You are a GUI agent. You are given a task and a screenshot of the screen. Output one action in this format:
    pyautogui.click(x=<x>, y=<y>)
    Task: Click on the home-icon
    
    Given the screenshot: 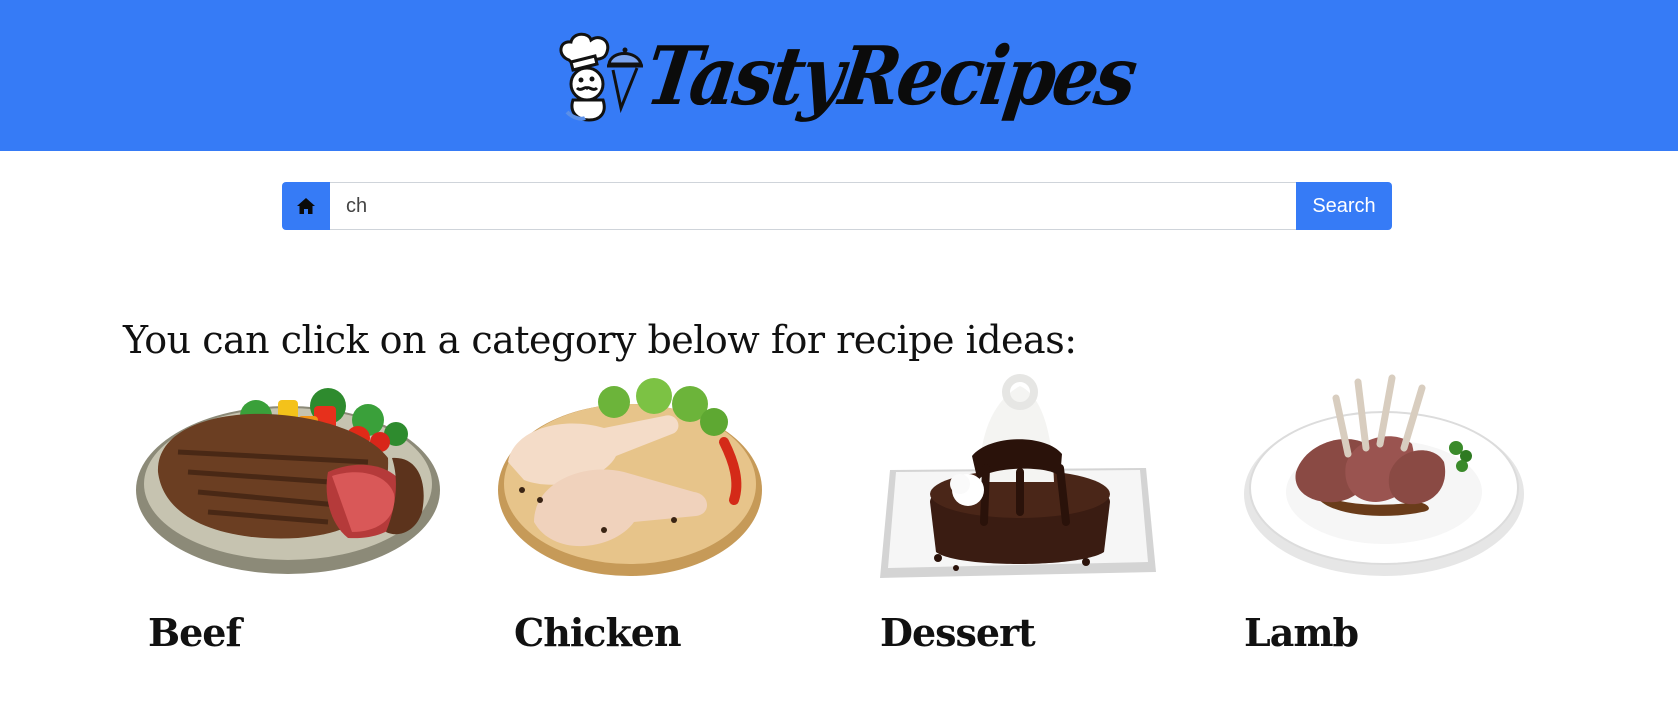 What is the action you would take?
    pyautogui.click(x=306, y=206)
    